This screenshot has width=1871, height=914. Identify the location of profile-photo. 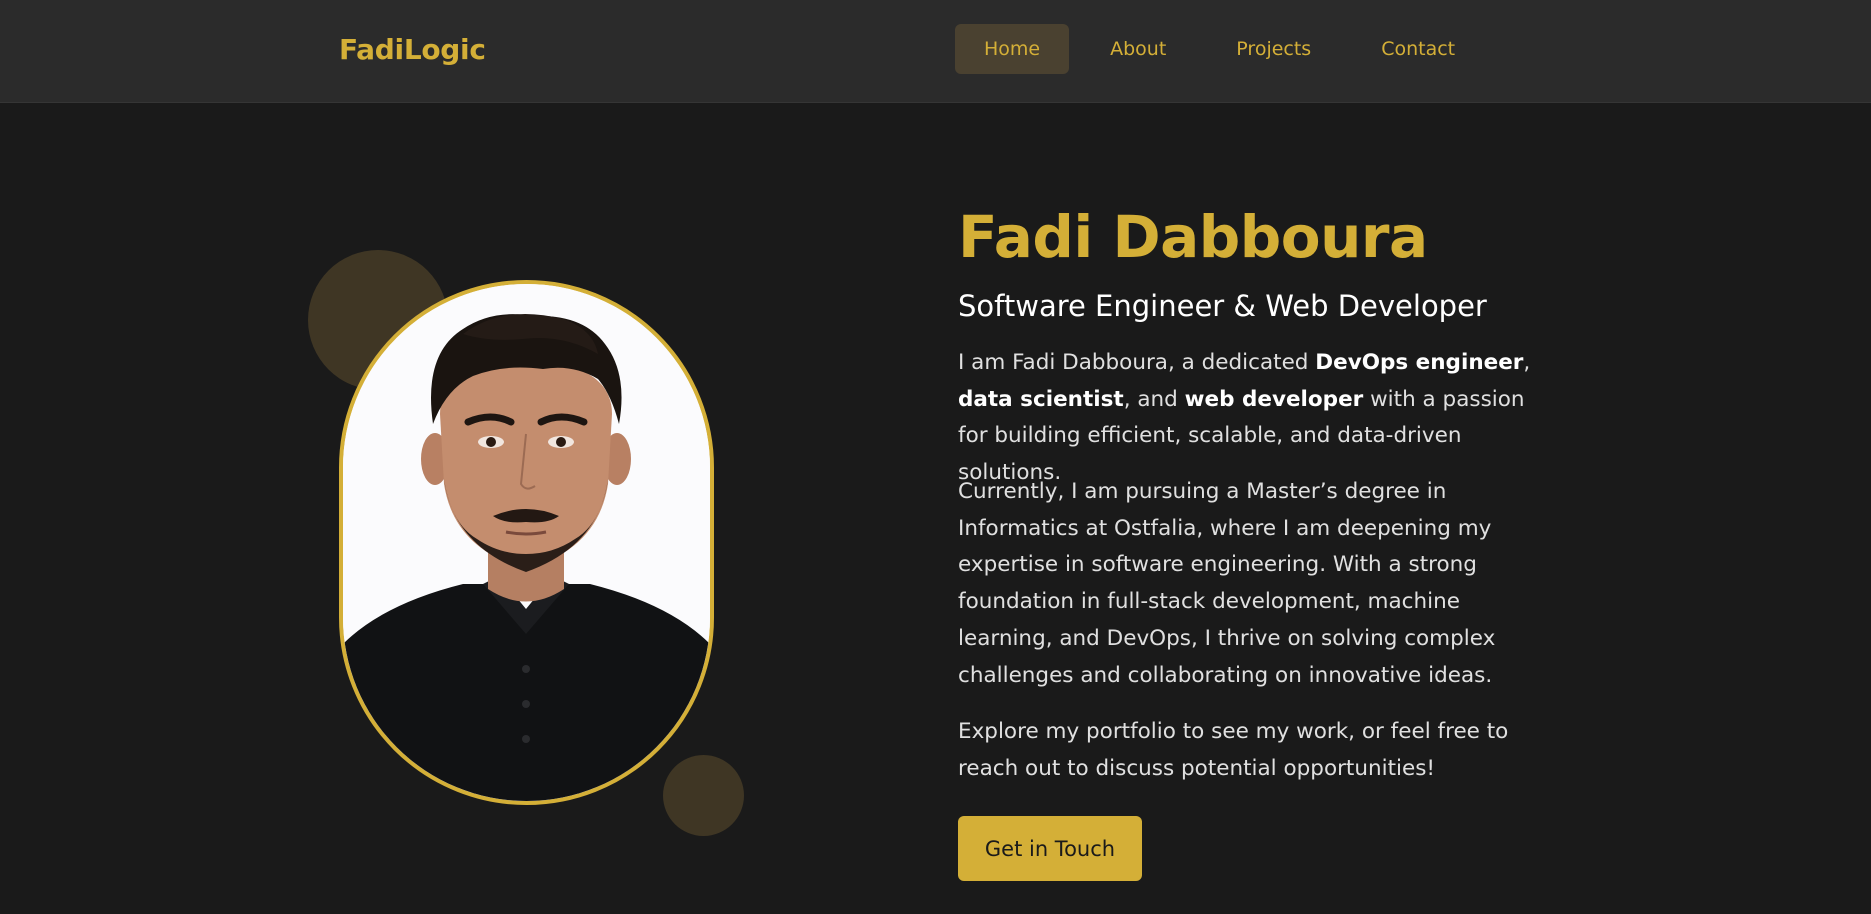
(526, 542).